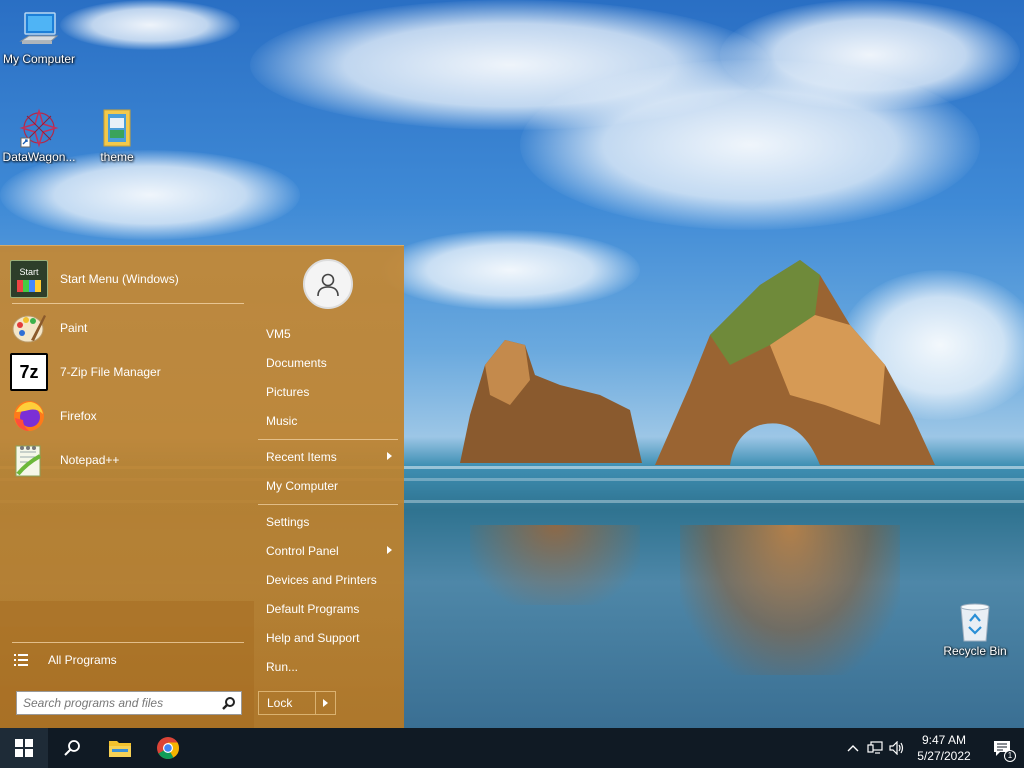 This screenshot has width=1024, height=768. I want to click on desktop-icon-recycle-bin: Recycle Bin, so click(975, 630).